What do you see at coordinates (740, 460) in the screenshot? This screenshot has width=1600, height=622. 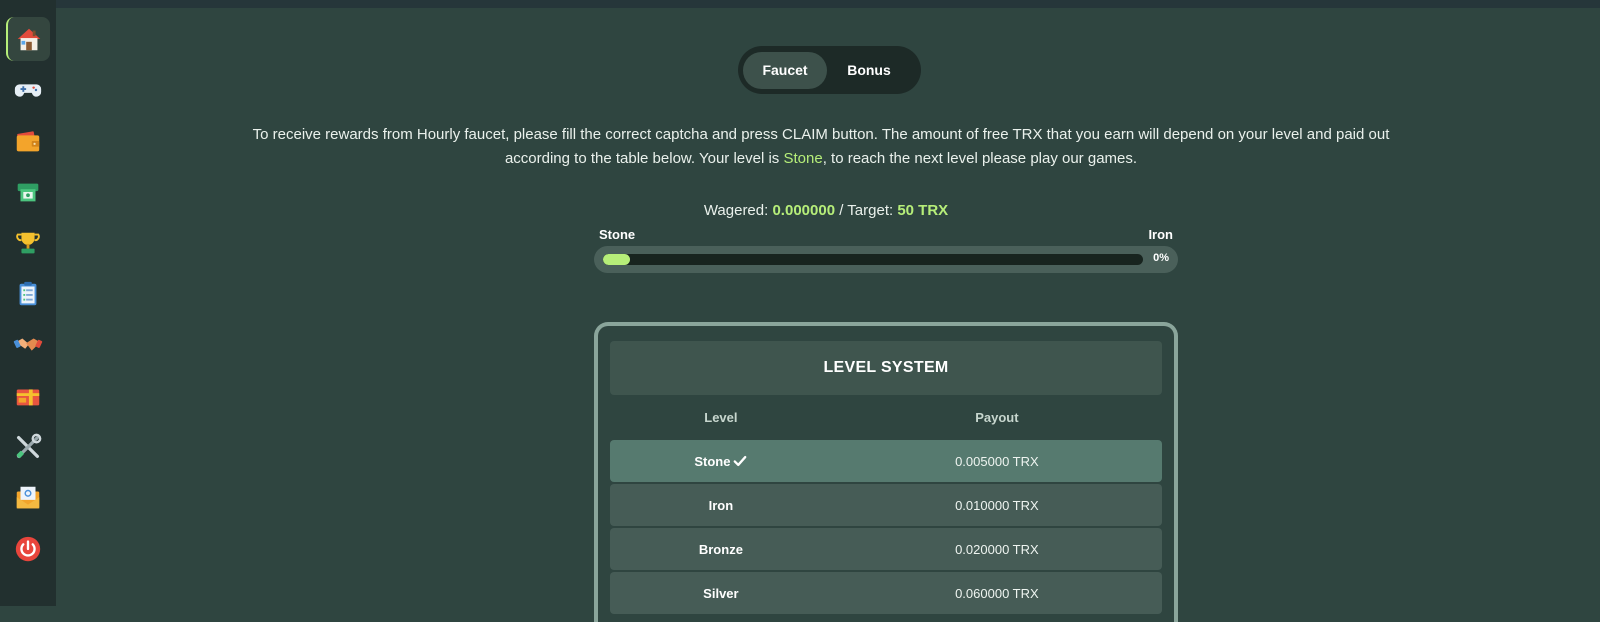 I see `check-icon` at bounding box center [740, 460].